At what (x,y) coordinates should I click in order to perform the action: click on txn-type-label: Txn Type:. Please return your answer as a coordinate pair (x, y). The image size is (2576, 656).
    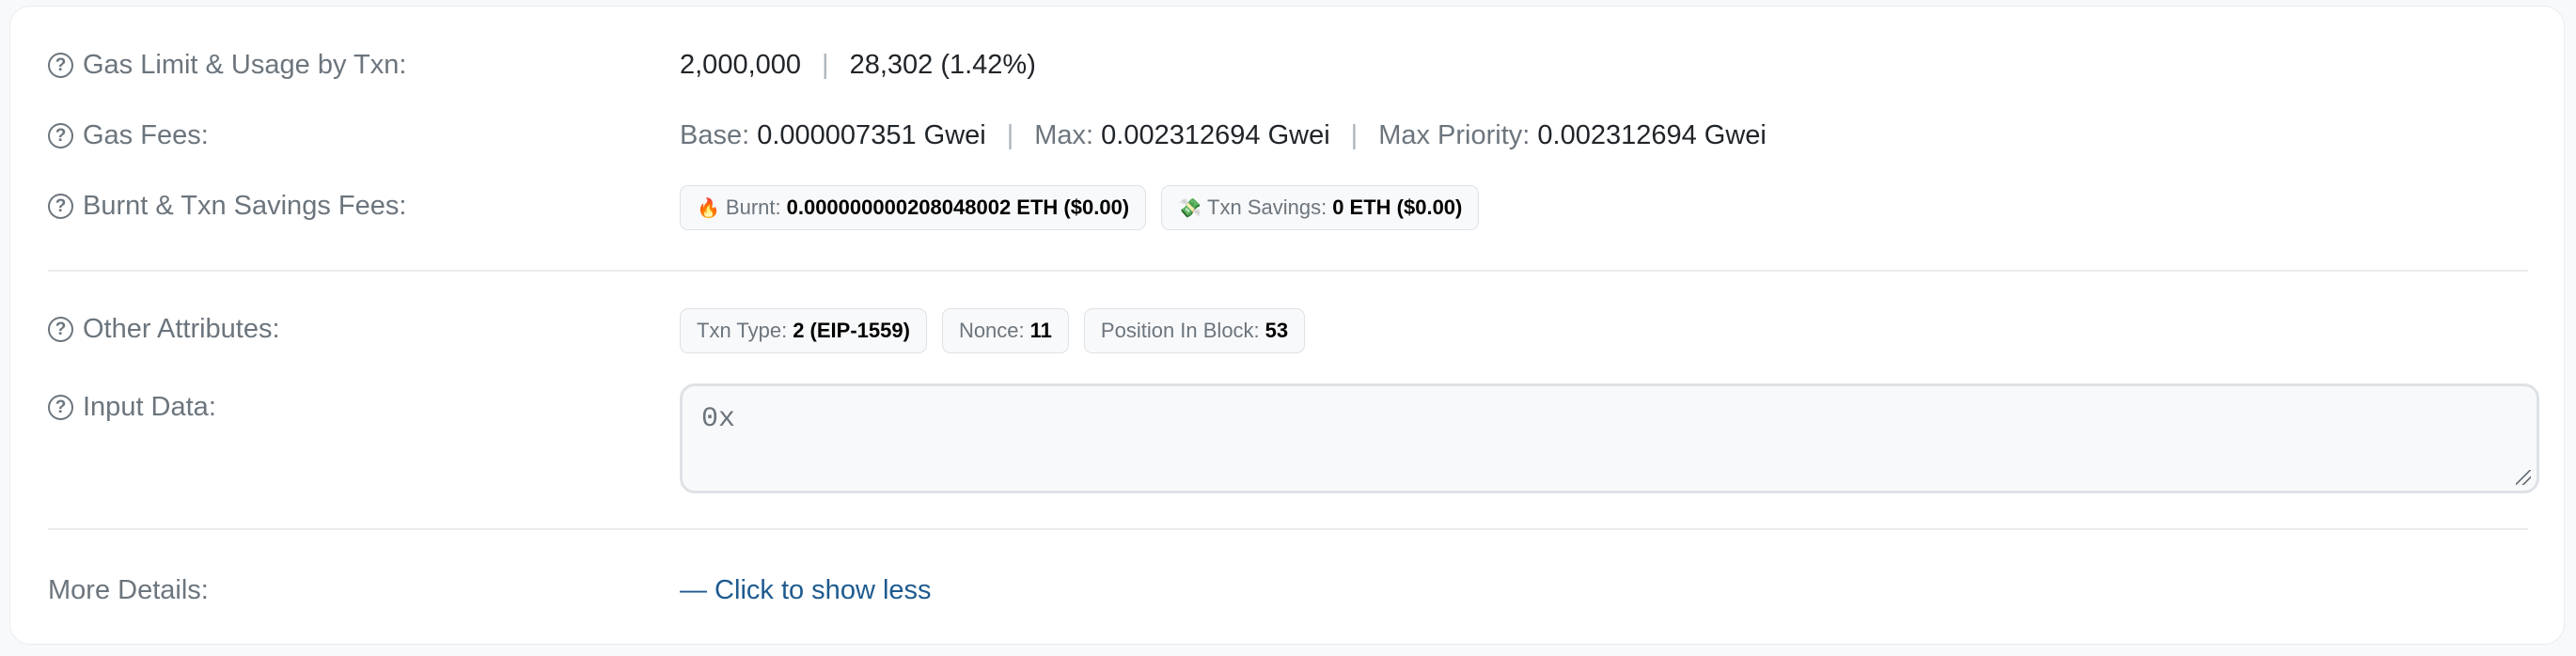
    Looking at the image, I should click on (743, 330).